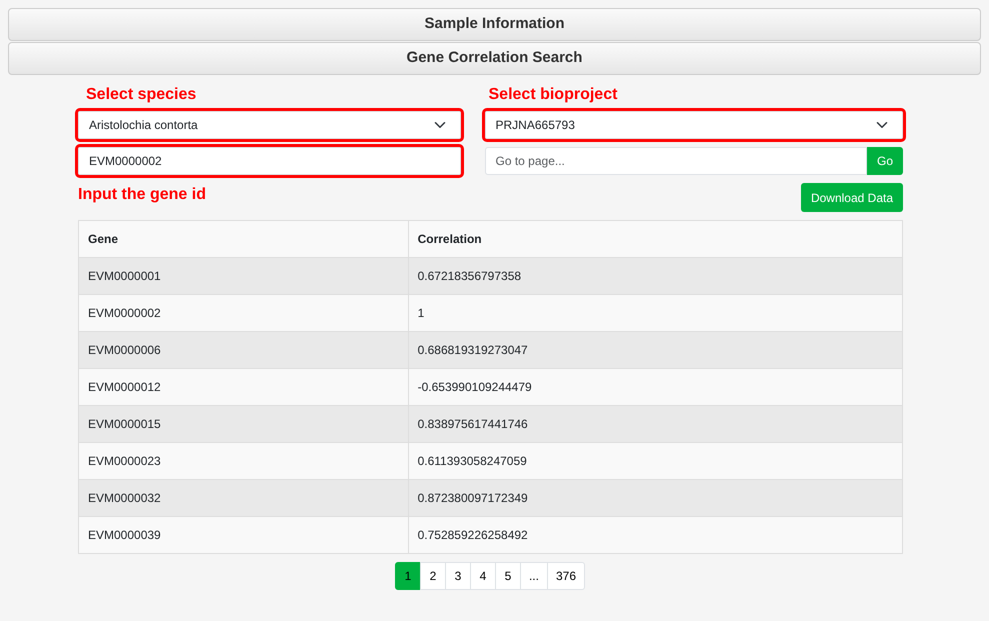 The image size is (989, 621). What do you see at coordinates (243, 239) in the screenshot?
I see `column-header: Gene` at bounding box center [243, 239].